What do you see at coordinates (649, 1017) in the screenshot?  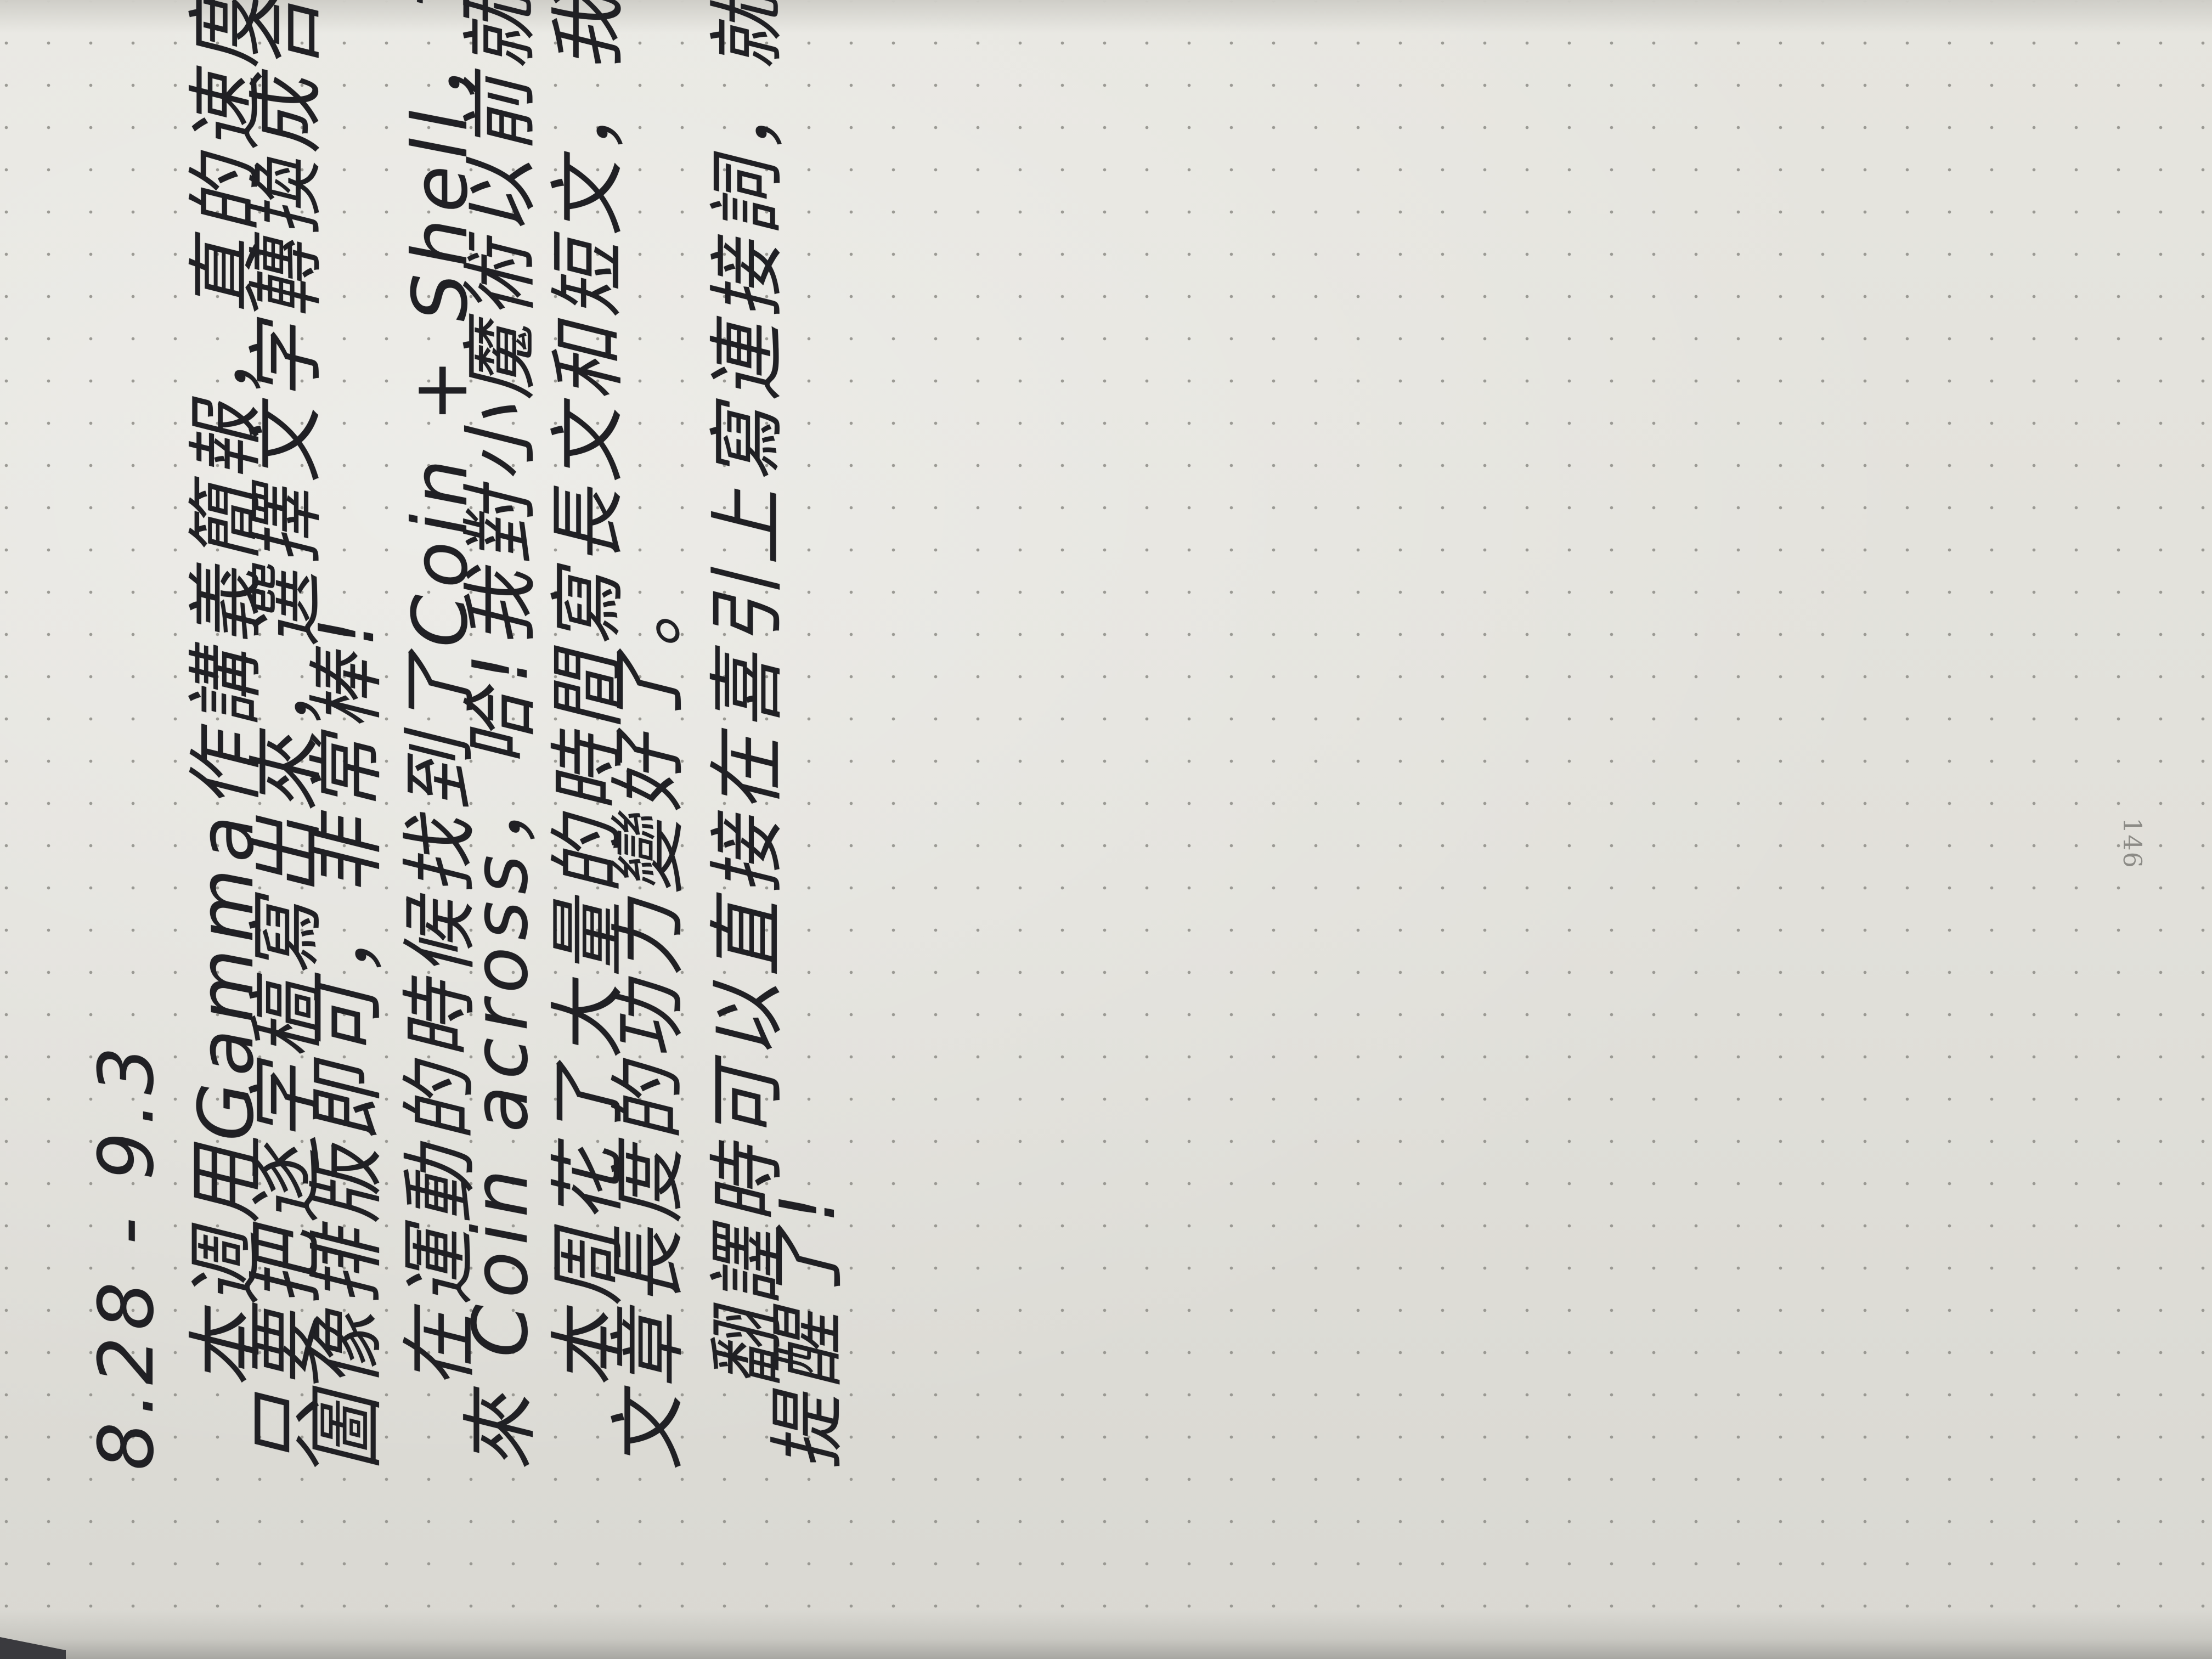 I see `paragraph-3-line-2: 文章長度的功力變好了。` at bounding box center [649, 1017].